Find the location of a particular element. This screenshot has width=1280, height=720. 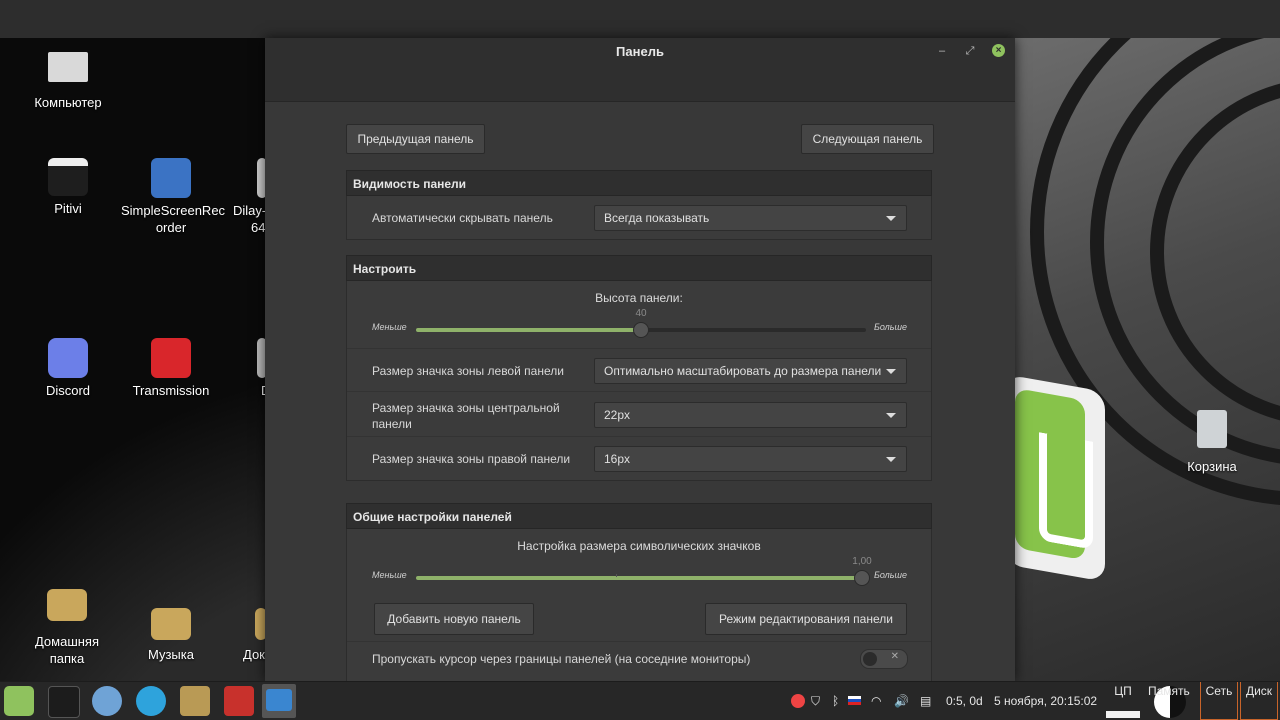

panel-height-slider: 40 is located at coordinates (641, 323).